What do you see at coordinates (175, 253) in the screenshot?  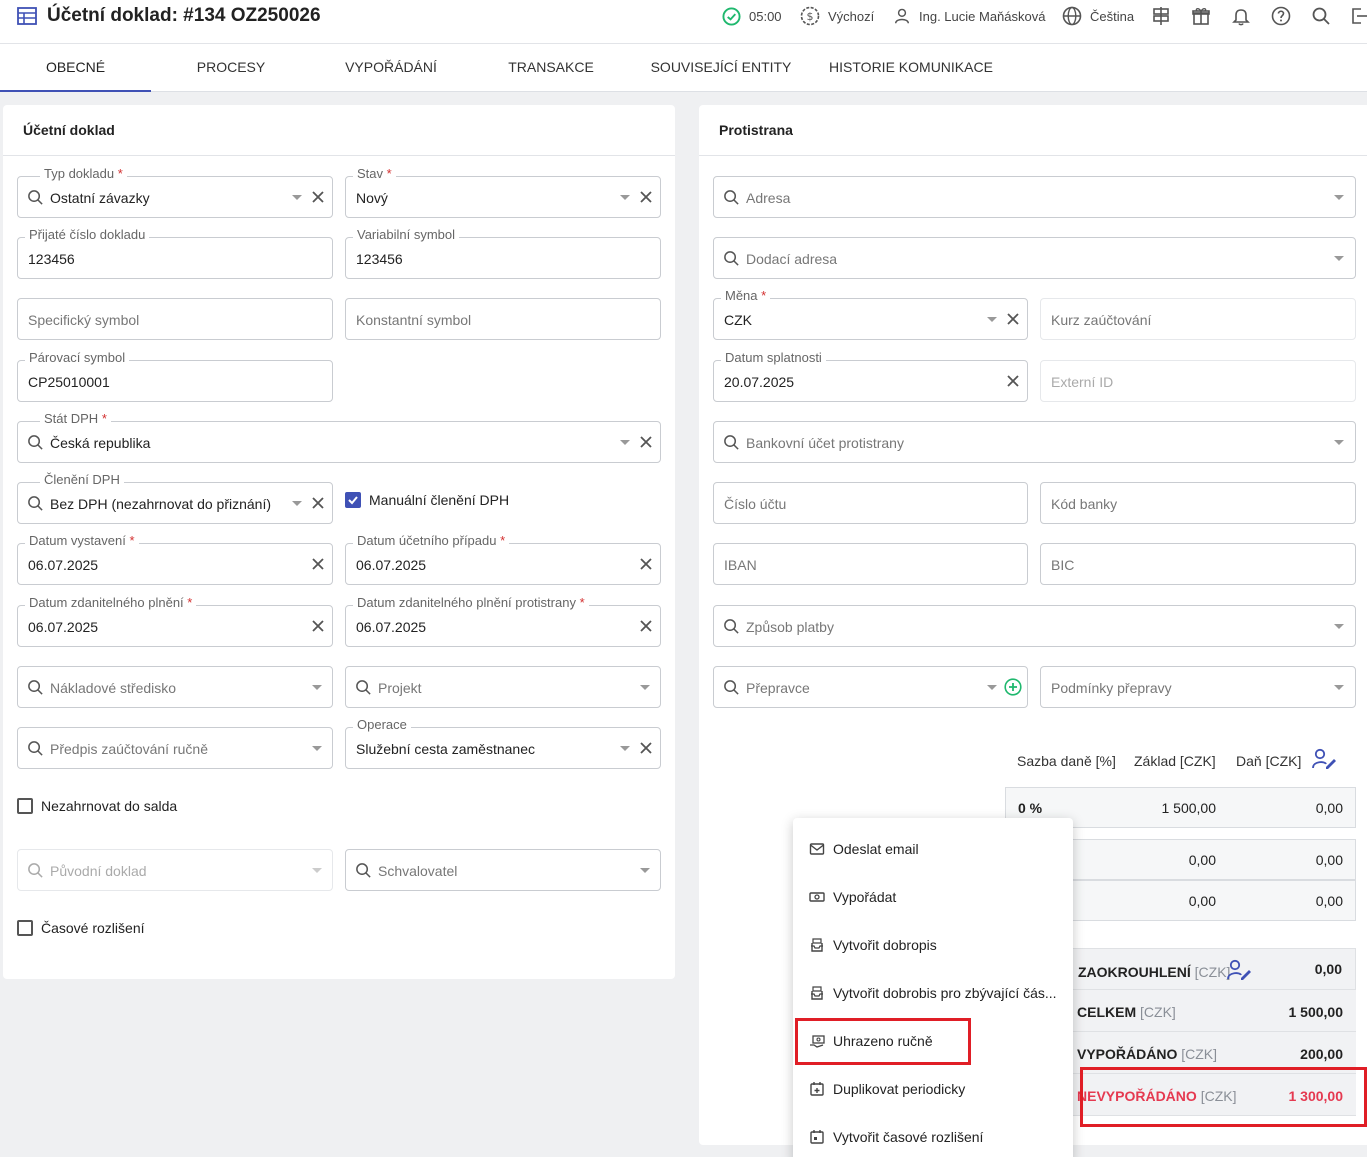 I see `received-number-input: Přijaté číslo dokladu 123456` at bounding box center [175, 253].